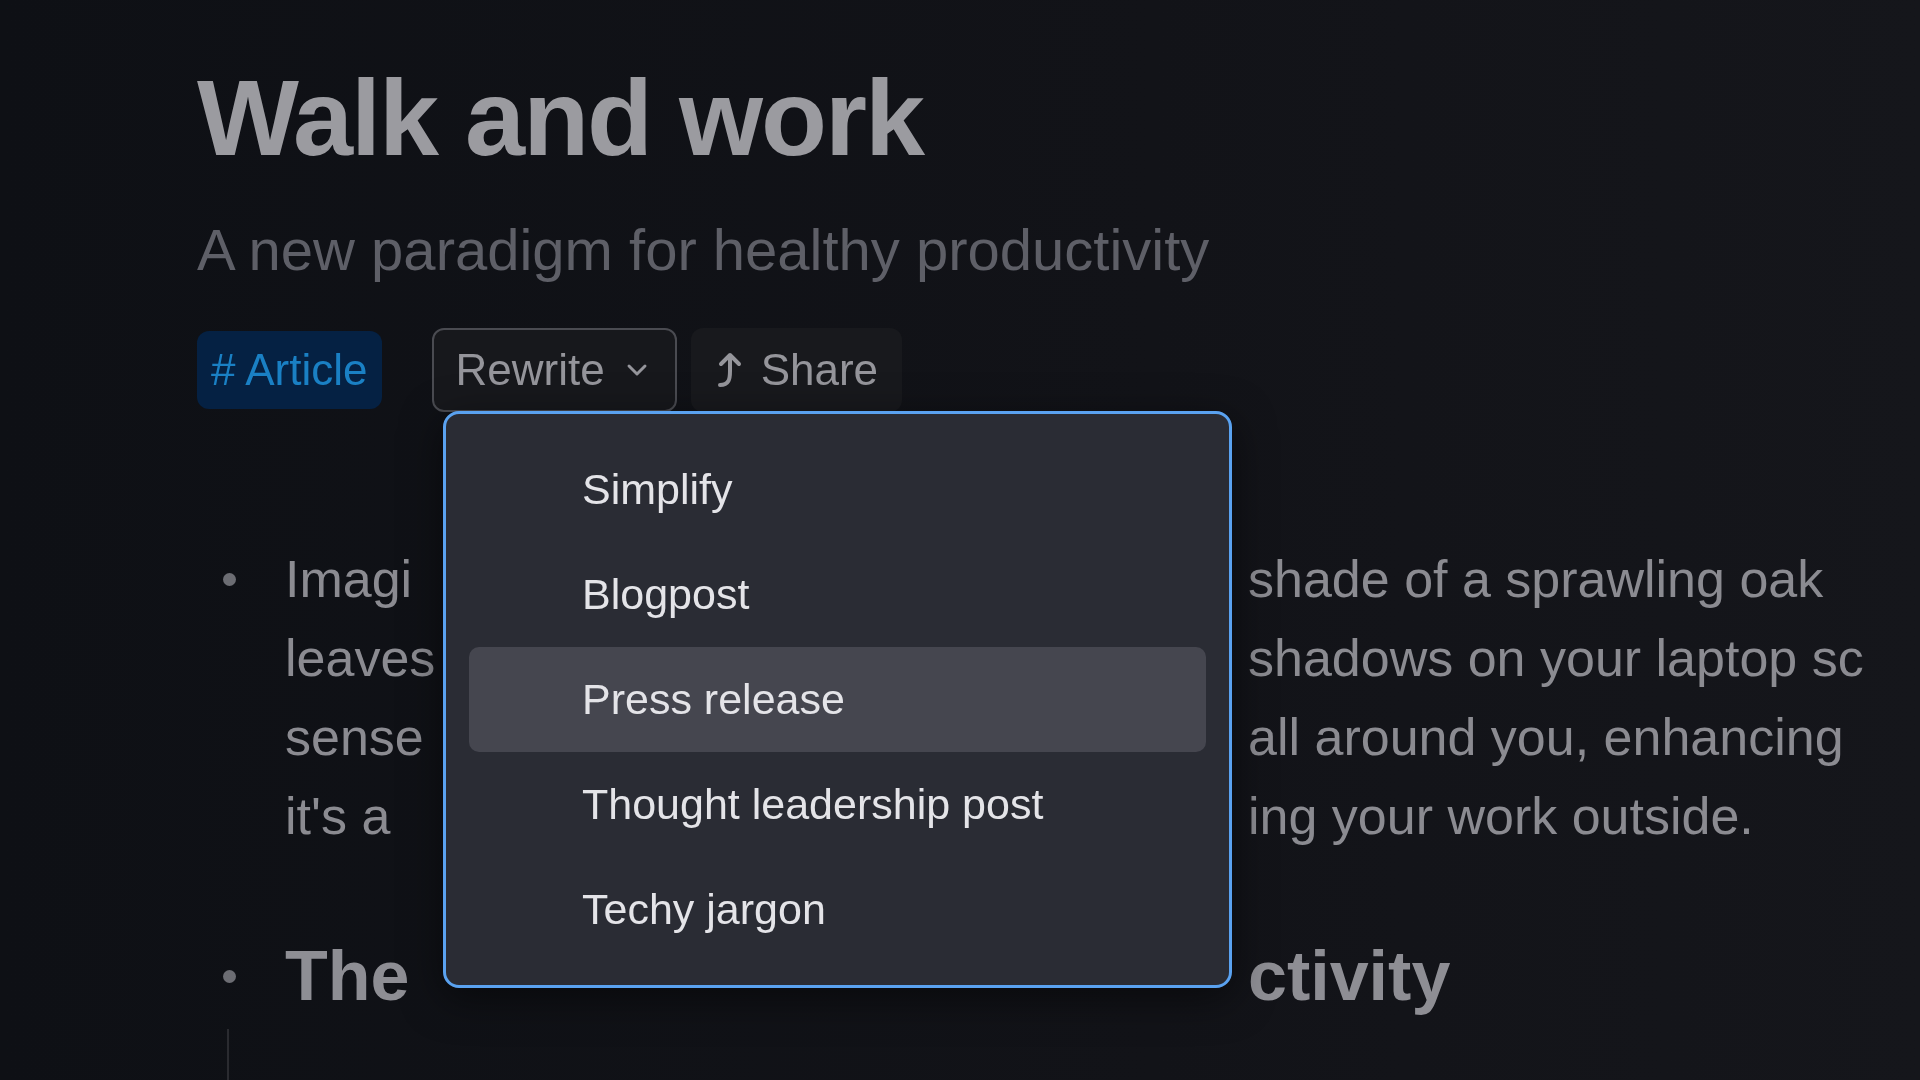 Image resolution: width=1920 pixels, height=1080 pixels. I want to click on tag-chip: # Article, so click(289, 370).